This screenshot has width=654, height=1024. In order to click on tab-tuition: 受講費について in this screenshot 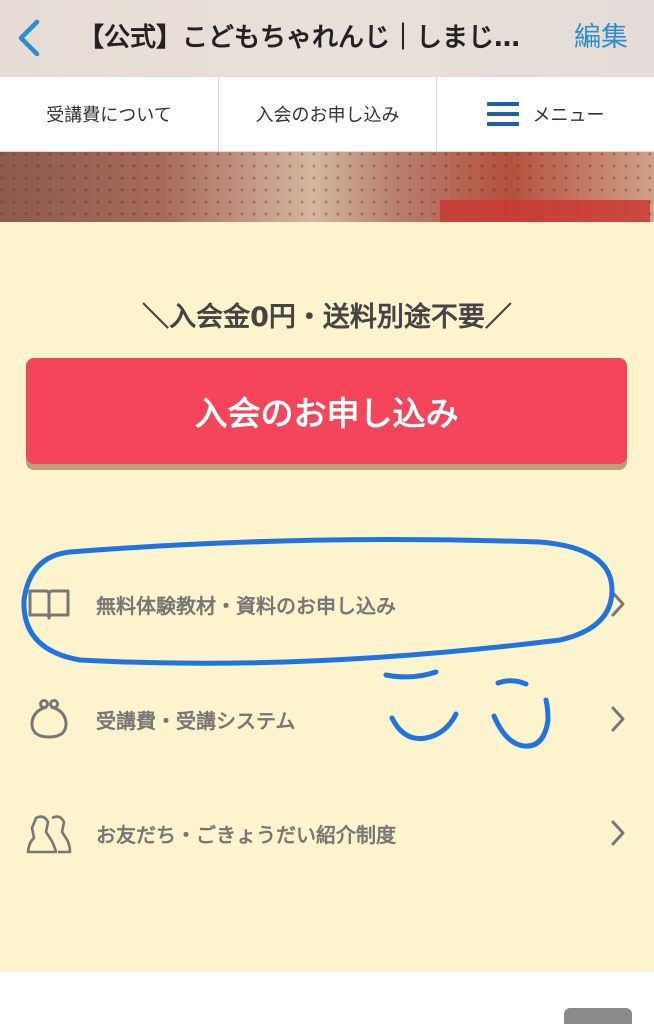, I will do `click(109, 114)`.